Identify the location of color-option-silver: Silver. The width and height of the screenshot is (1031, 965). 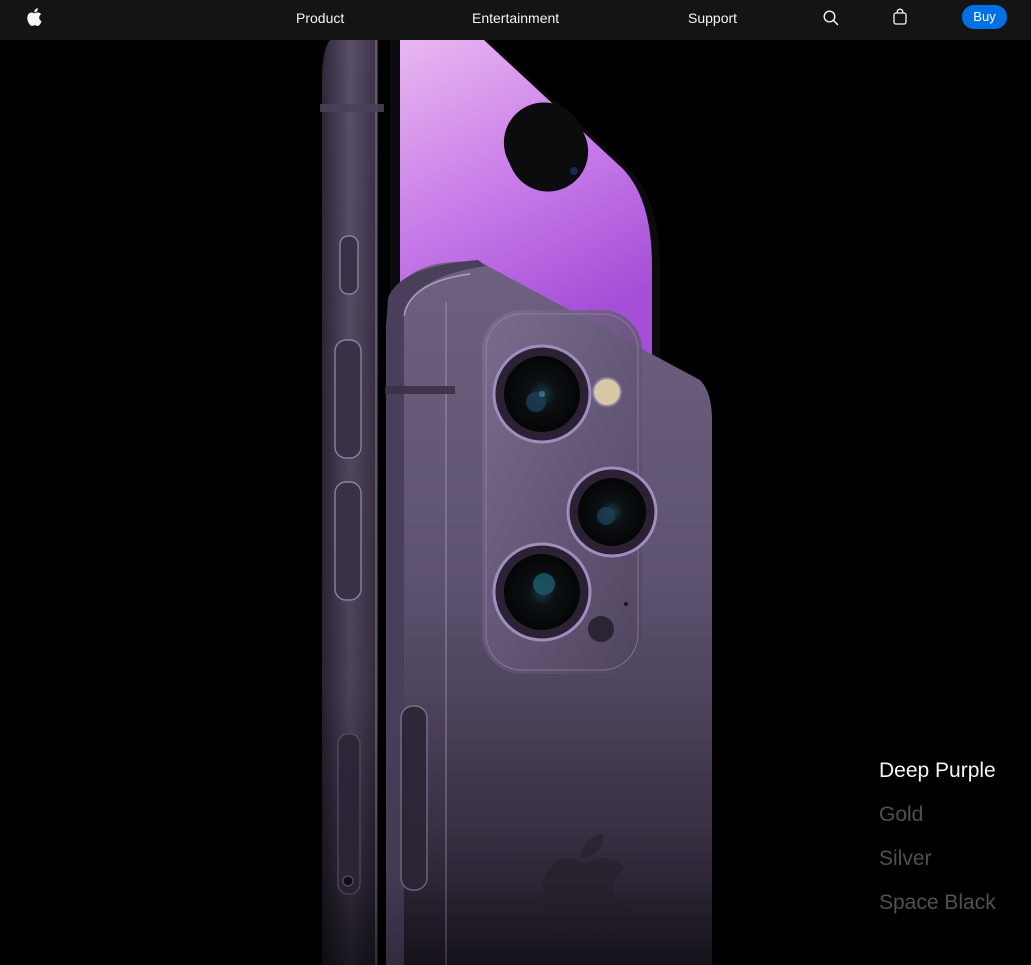
(954, 859).